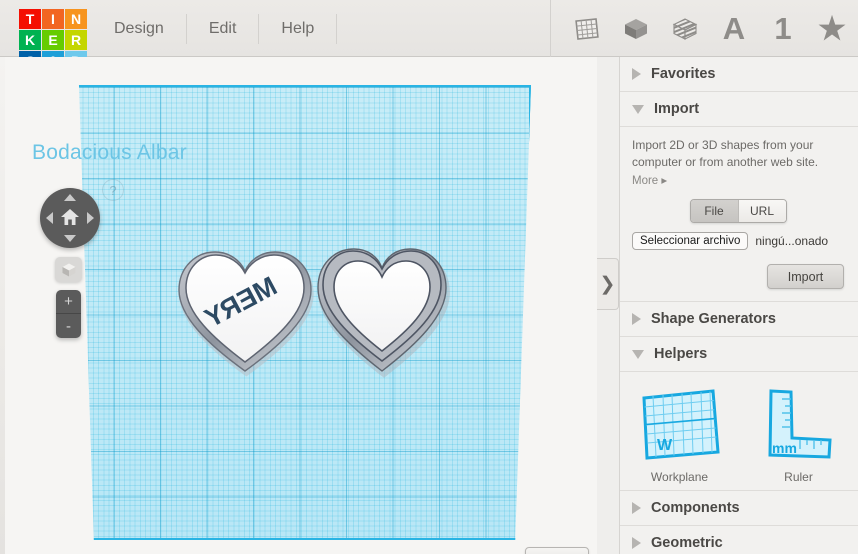 The height and width of the screenshot is (554, 858). I want to click on main-menu: Design Edit Help, so click(218, 28).